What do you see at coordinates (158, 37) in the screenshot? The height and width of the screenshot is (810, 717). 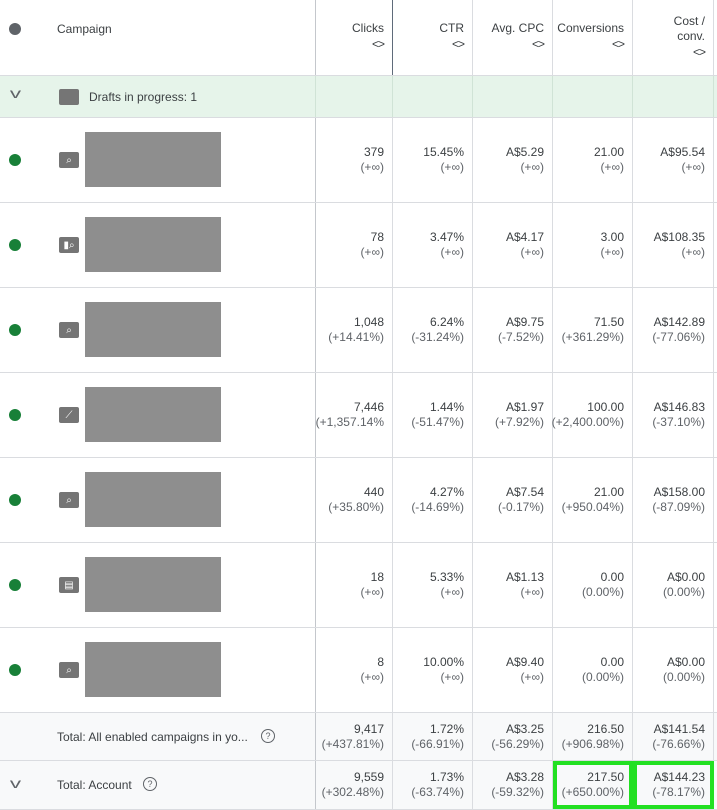 I see `campaign-header: Campaign` at bounding box center [158, 37].